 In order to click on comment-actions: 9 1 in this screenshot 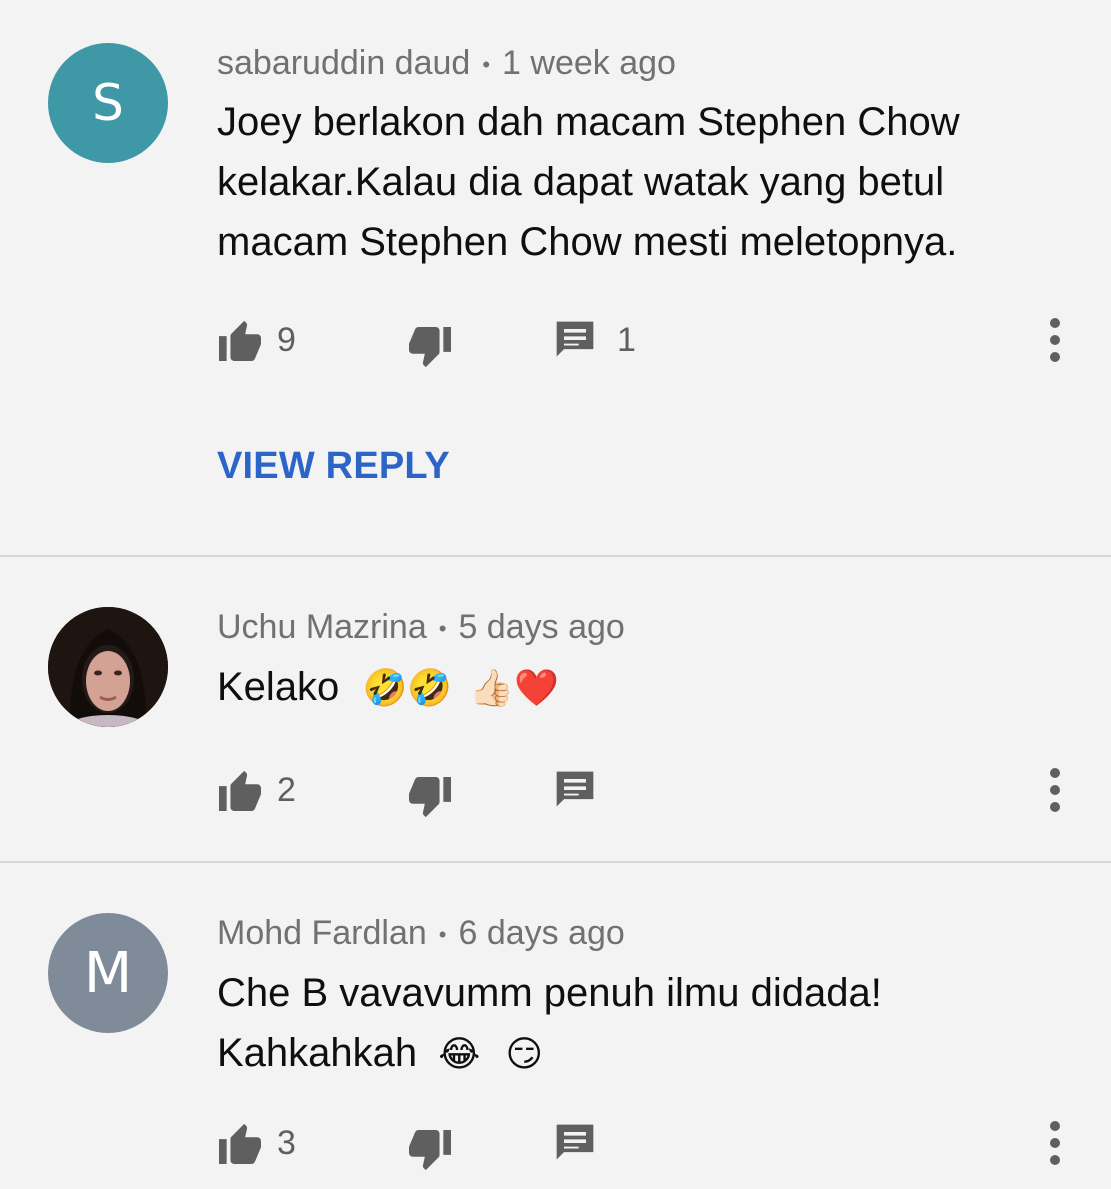, I will do `click(657, 340)`.